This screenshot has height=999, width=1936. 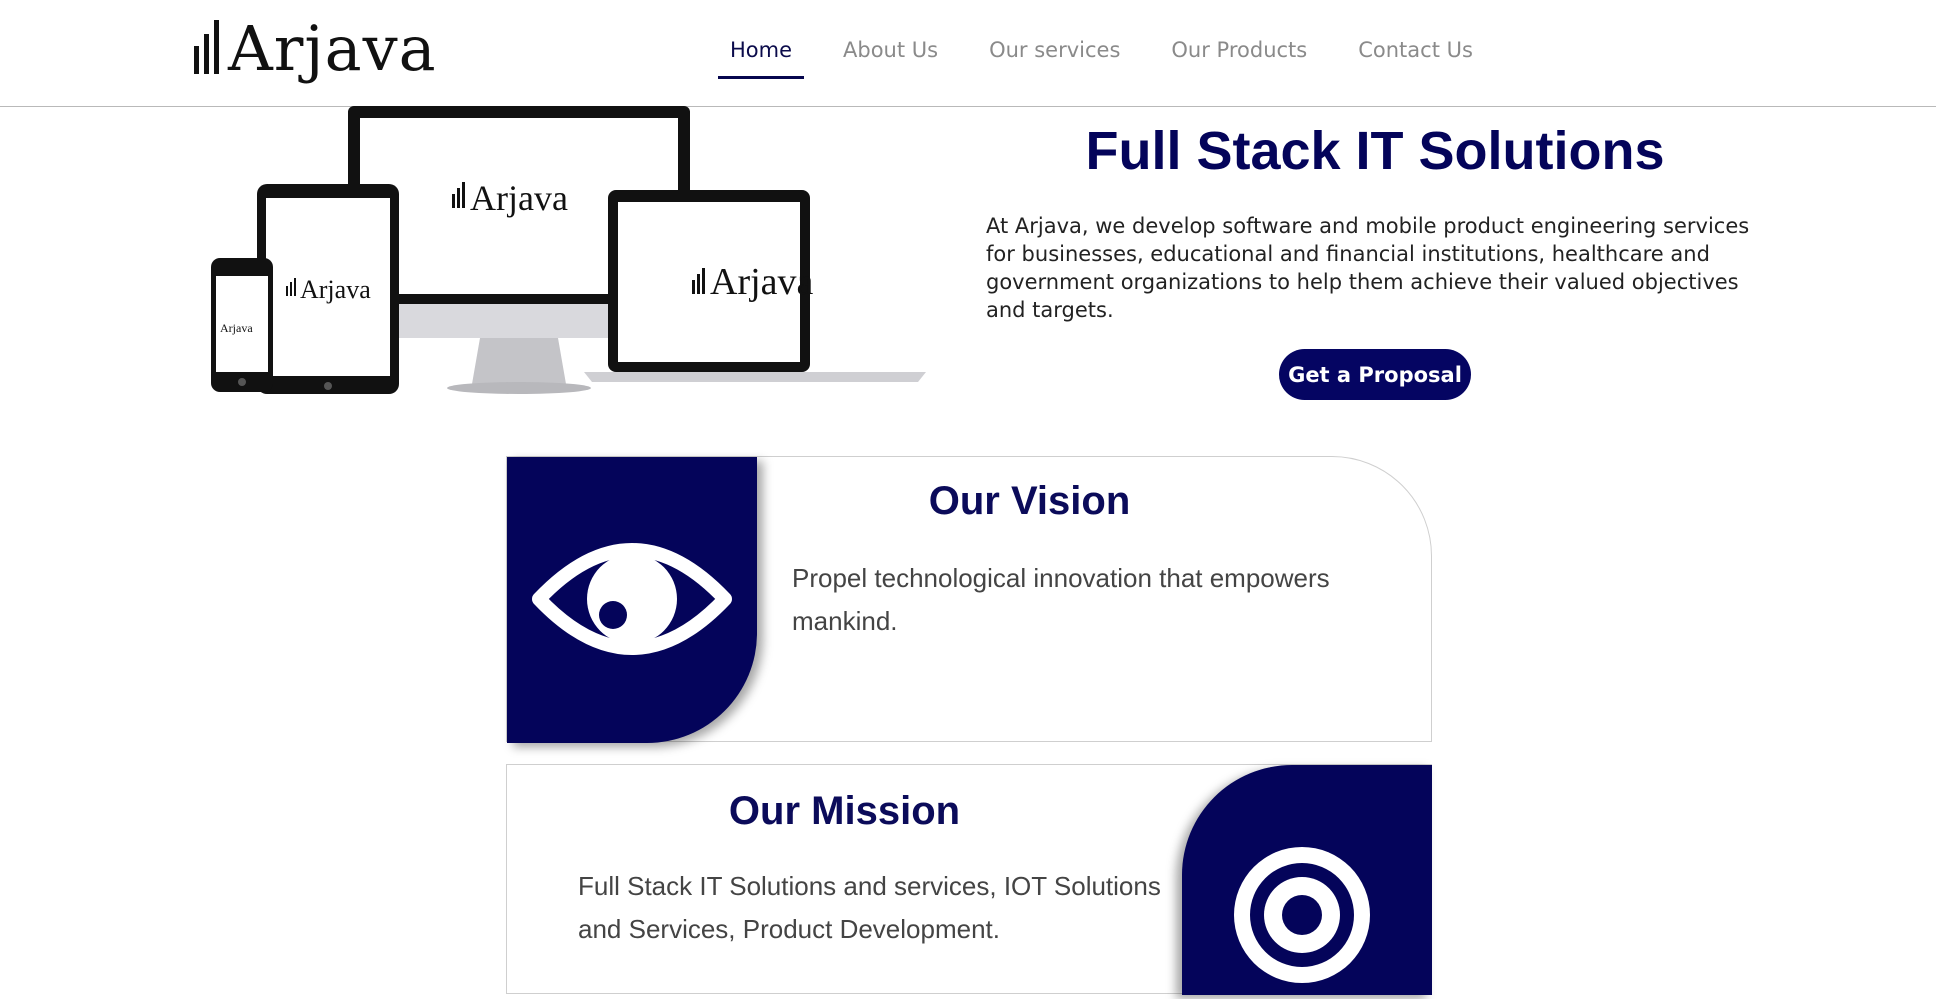 I want to click on brand-name: Arjava, so click(x=332, y=48).